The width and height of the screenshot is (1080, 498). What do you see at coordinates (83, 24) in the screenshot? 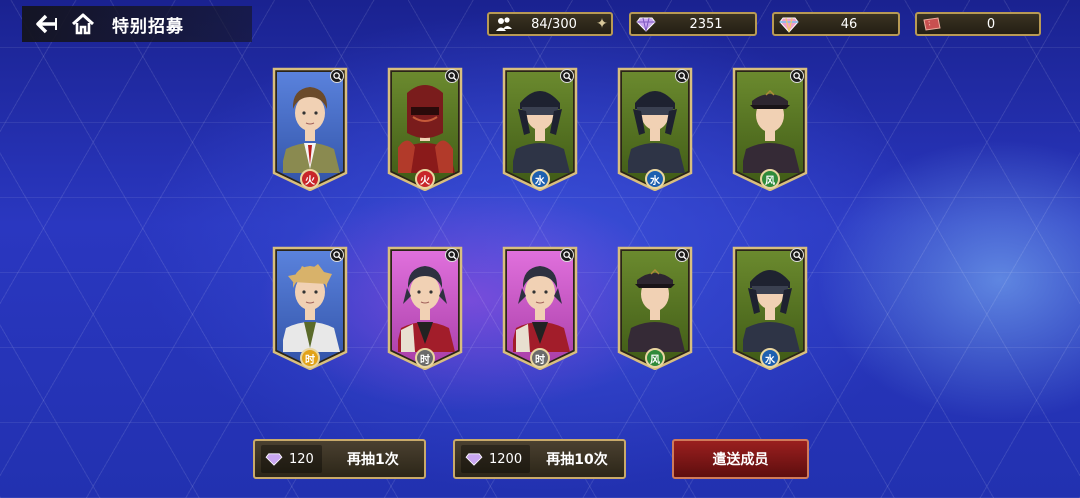
I see `home-icon` at bounding box center [83, 24].